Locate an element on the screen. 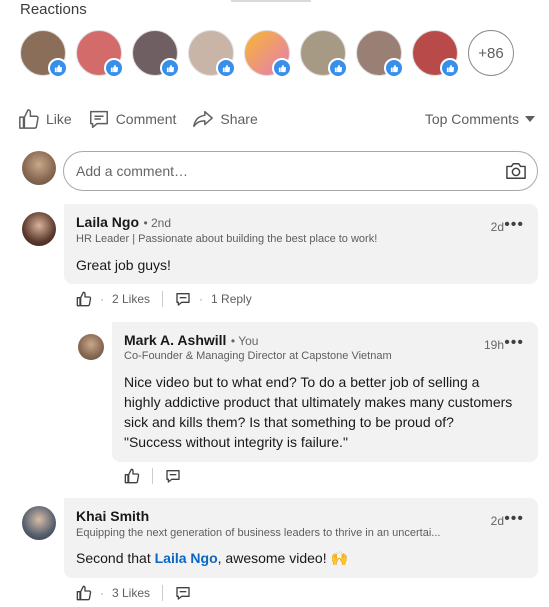  more-reactions-count: +86 is located at coordinates (491, 53).